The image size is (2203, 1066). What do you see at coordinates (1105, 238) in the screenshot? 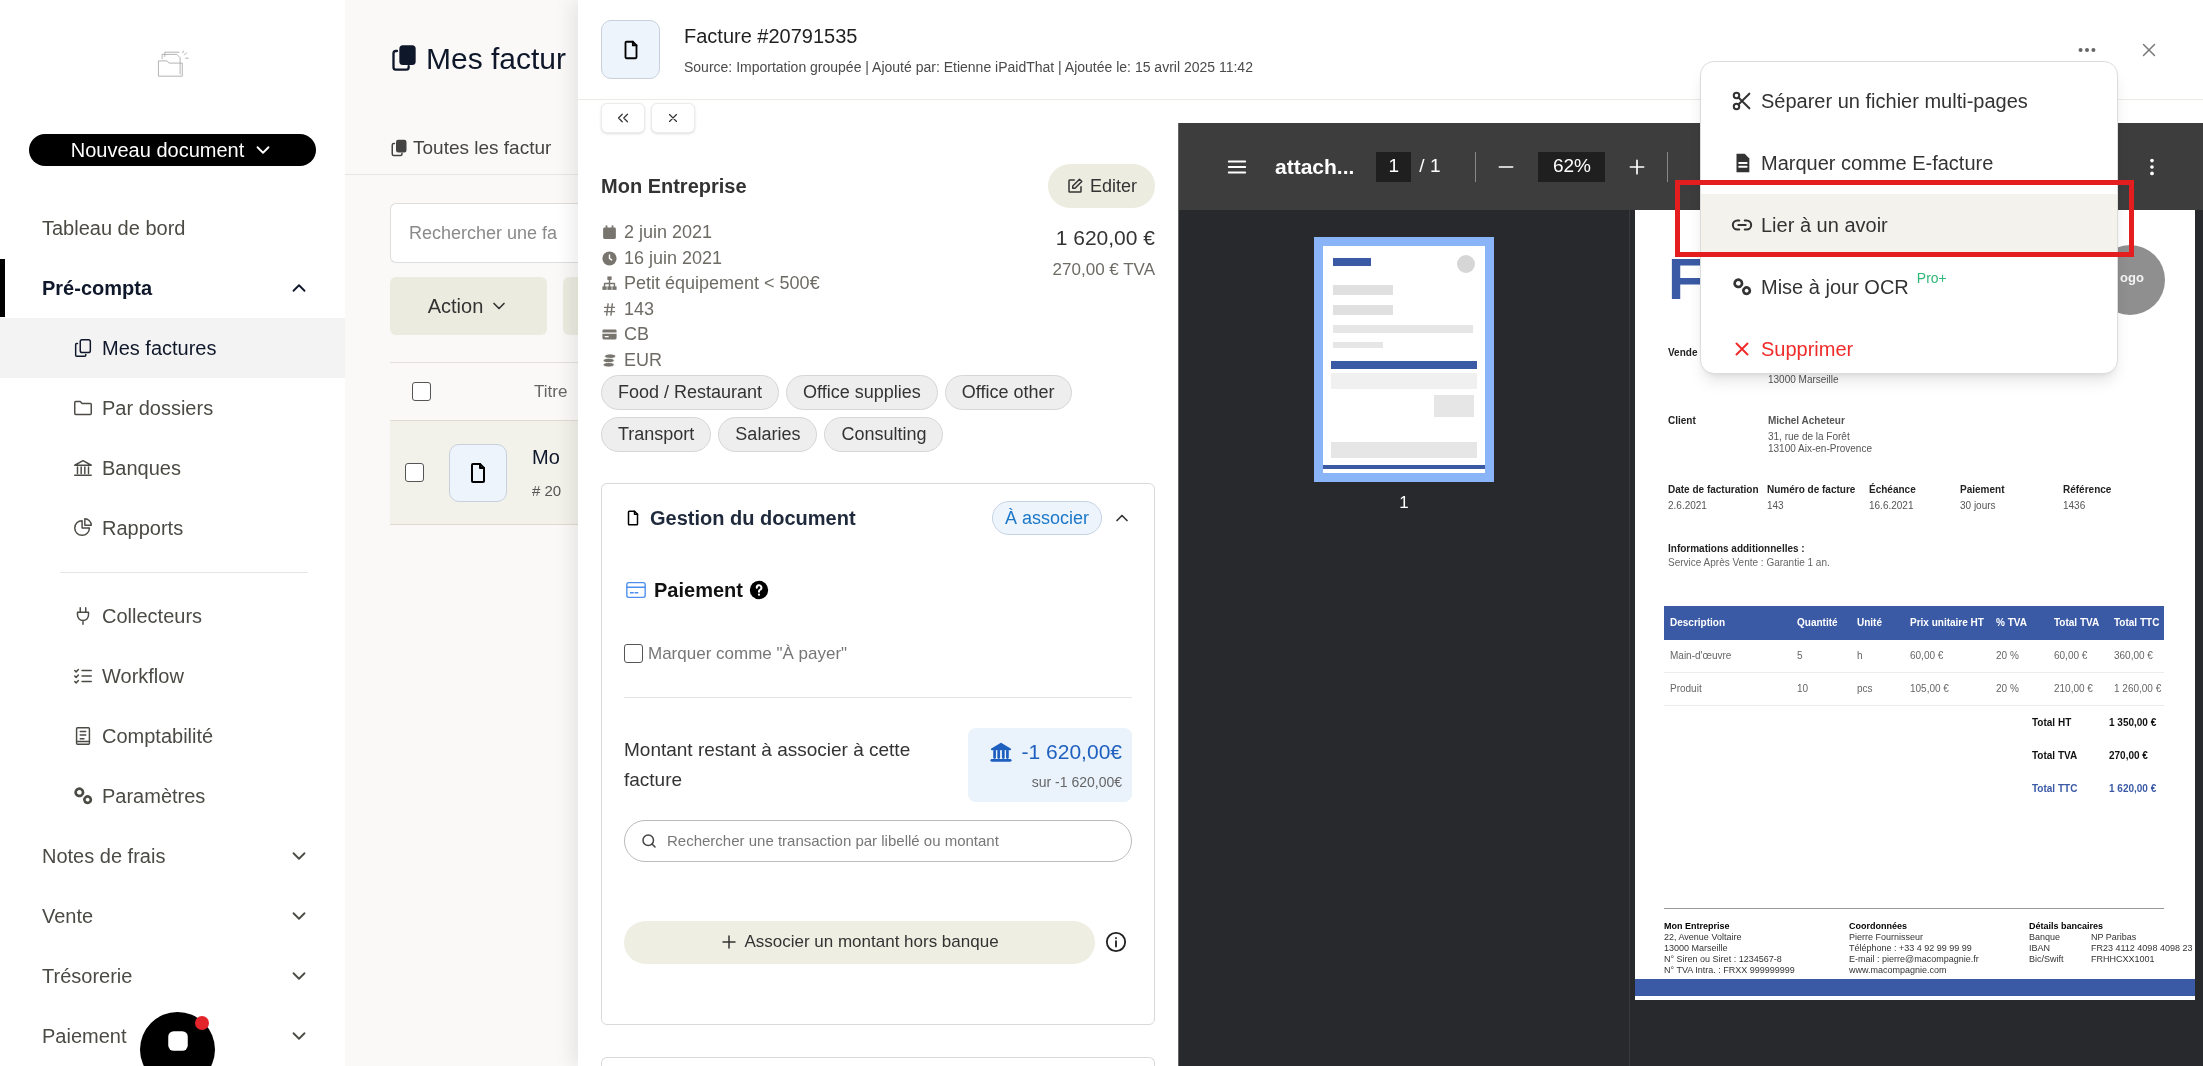
I see `total-amount: 1 620,00 €` at bounding box center [1105, 238].